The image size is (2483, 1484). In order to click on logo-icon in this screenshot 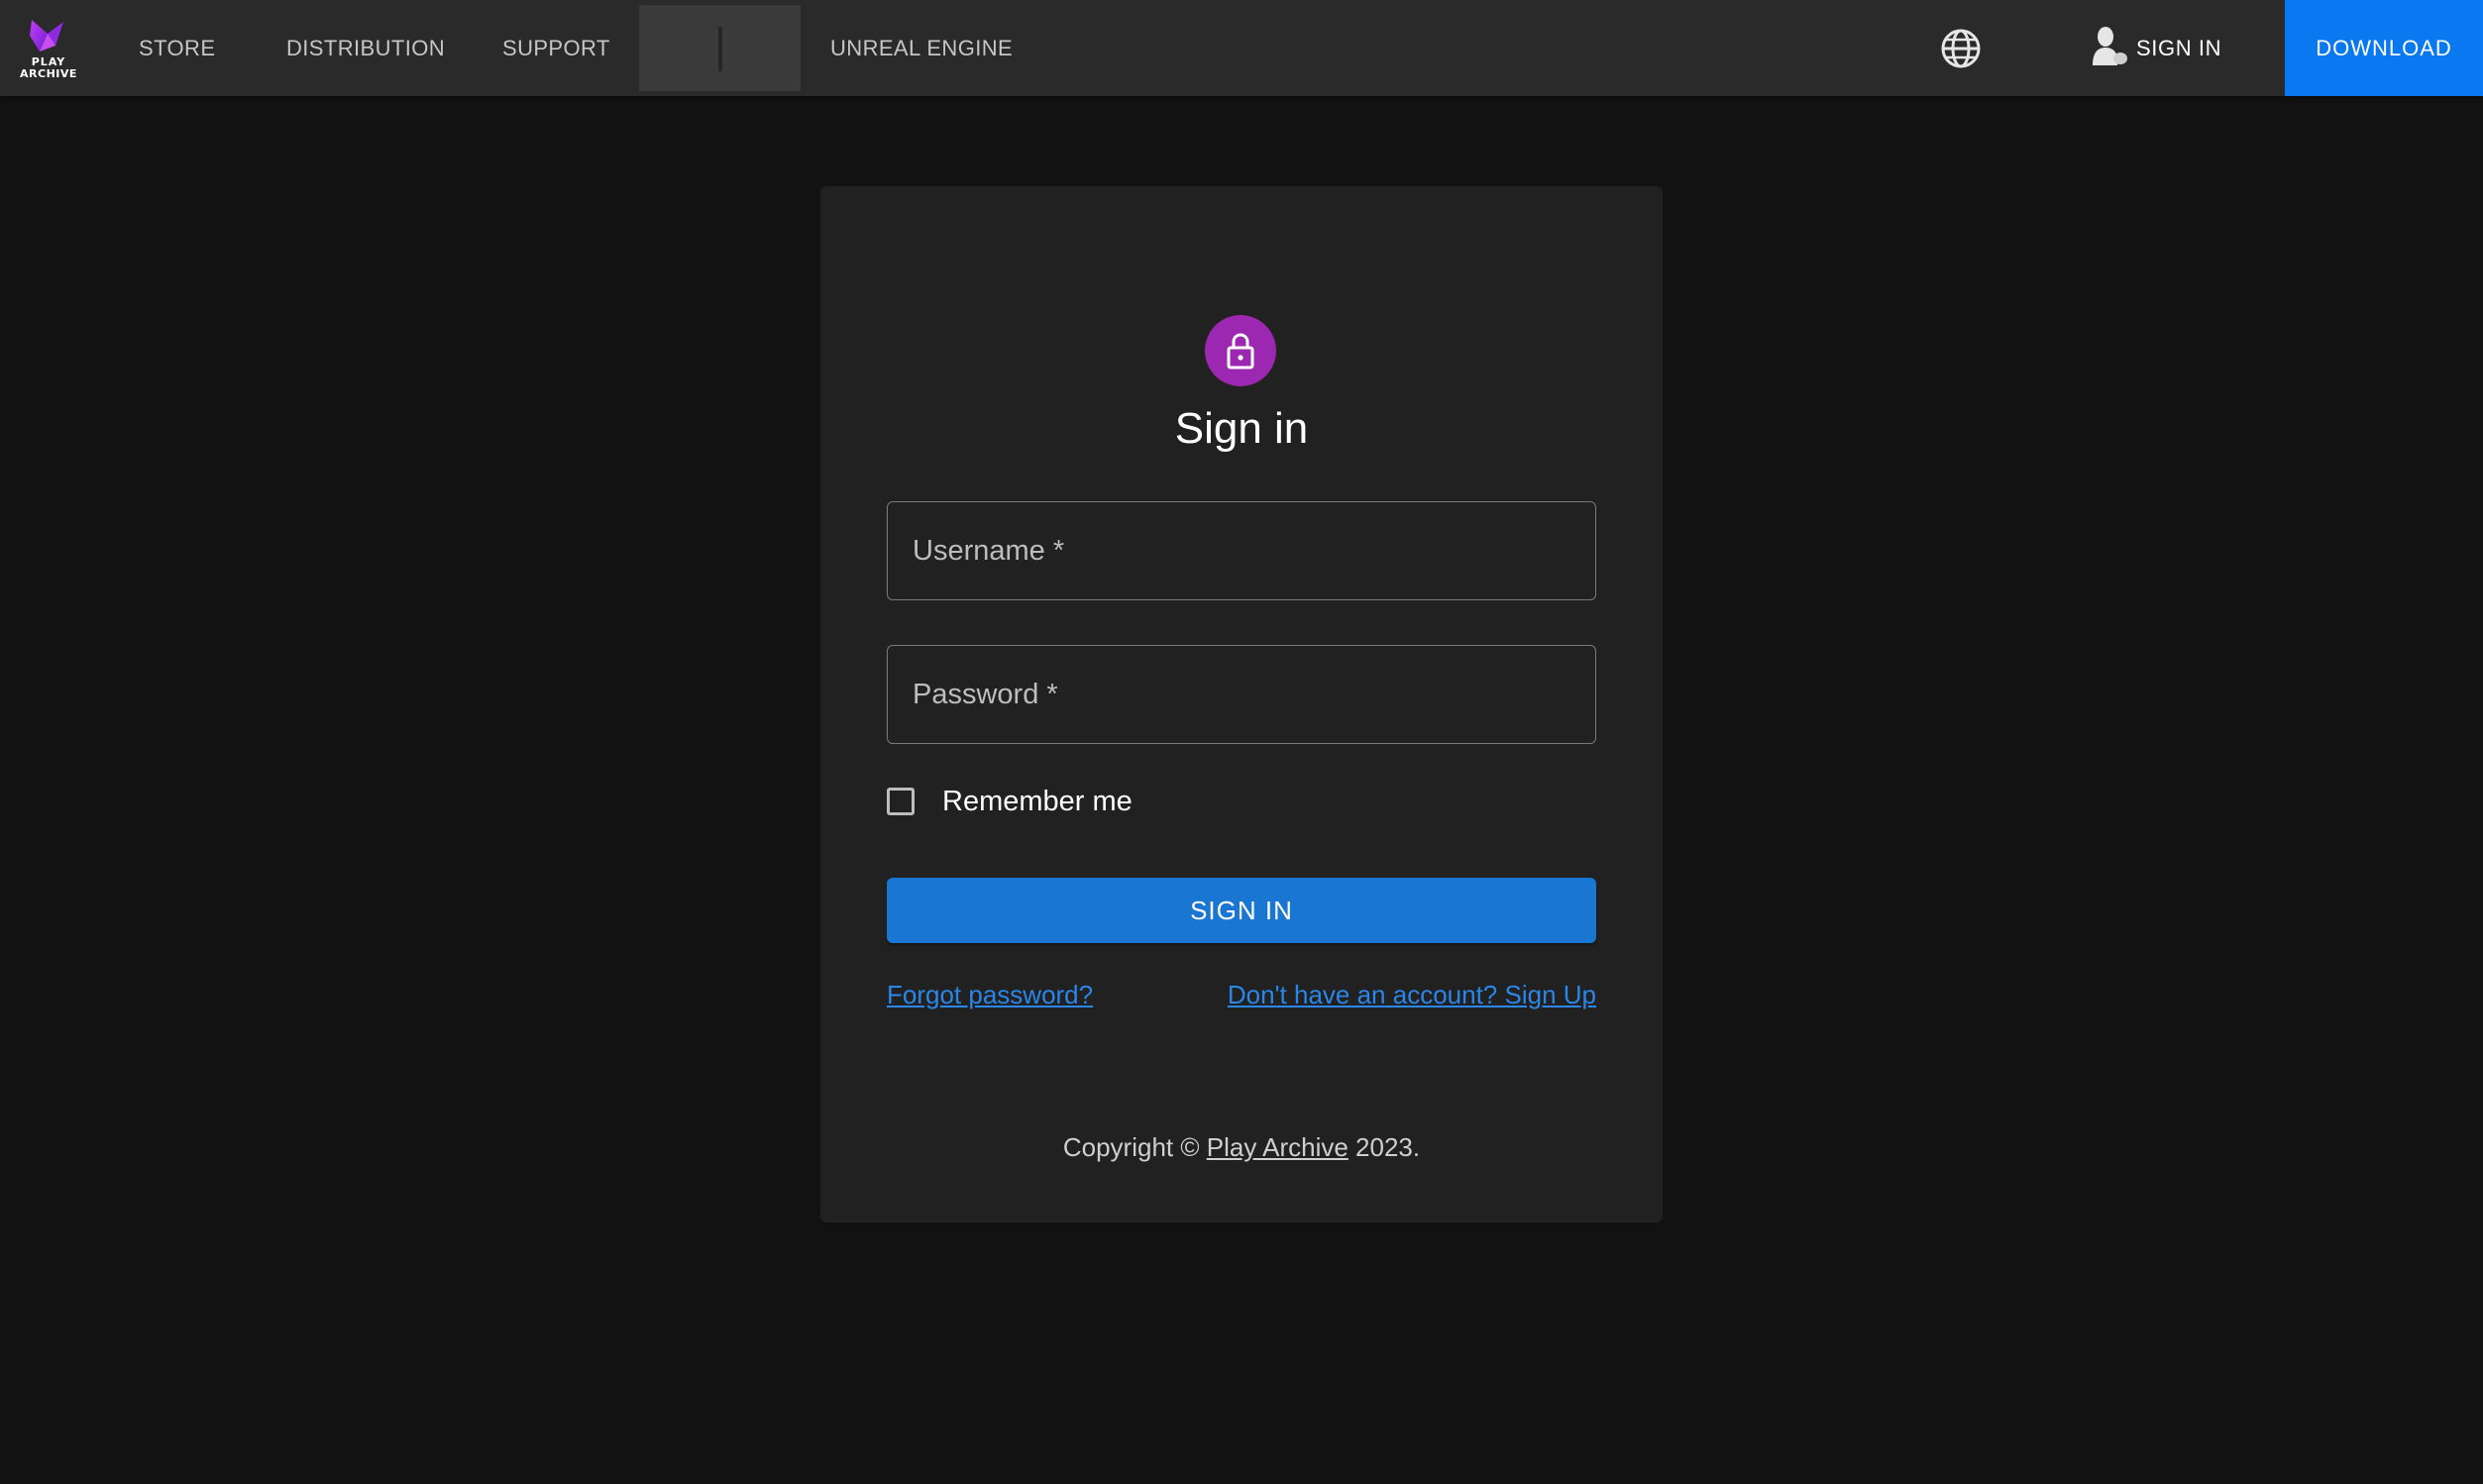, I will do `click(46, 36)`.